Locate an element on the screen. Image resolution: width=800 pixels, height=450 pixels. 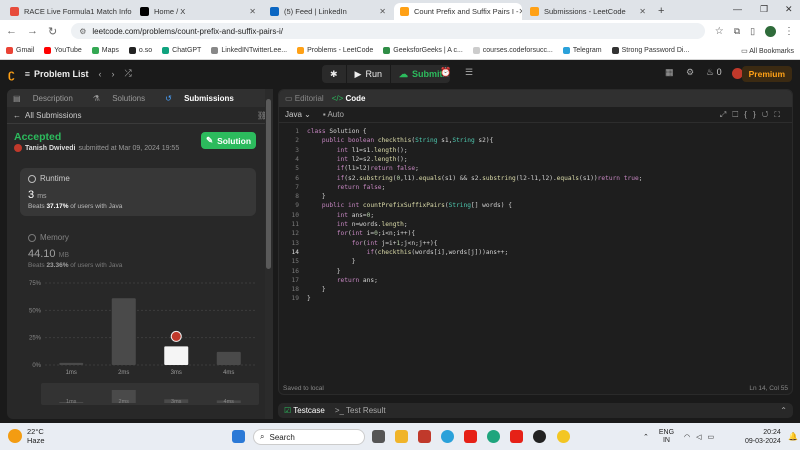
tab-test-result: >_ Test Result is located at coordinates (360, 410).